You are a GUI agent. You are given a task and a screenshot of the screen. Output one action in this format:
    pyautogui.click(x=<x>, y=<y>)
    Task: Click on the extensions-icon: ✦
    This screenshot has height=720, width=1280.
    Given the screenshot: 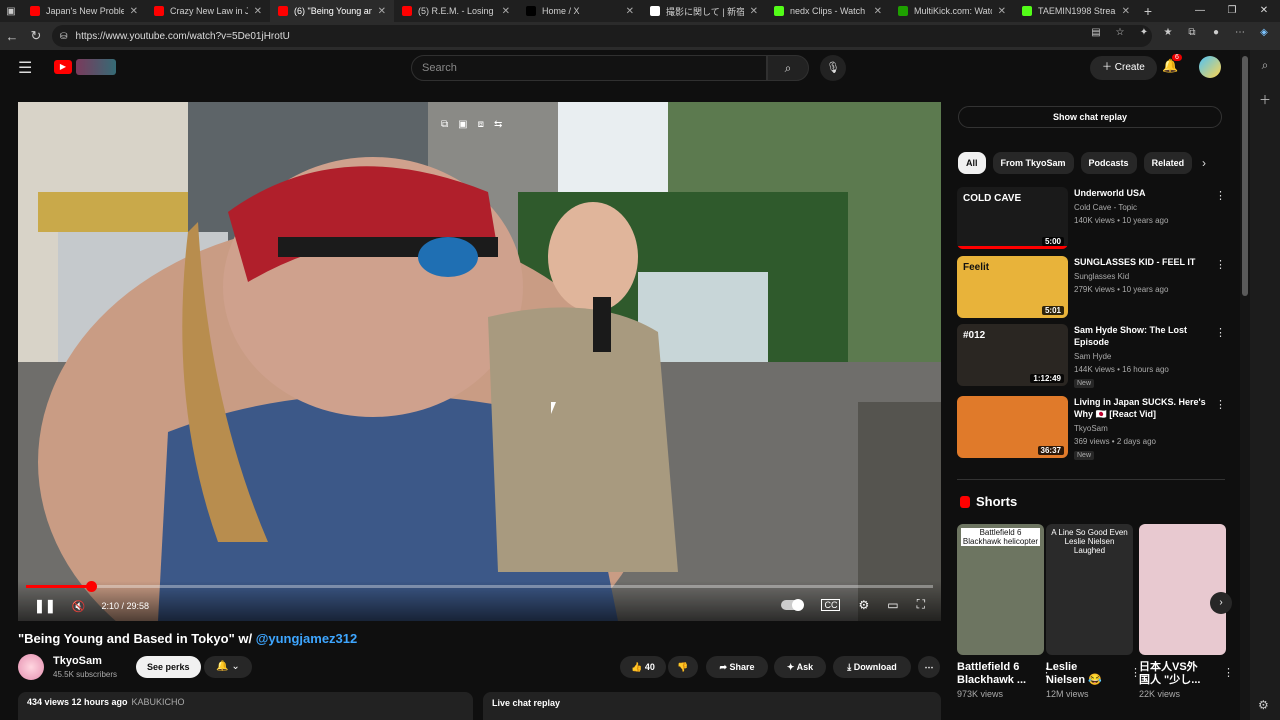 What is the action you would take?
    pyautogui.click(x=1144, y=33)
    